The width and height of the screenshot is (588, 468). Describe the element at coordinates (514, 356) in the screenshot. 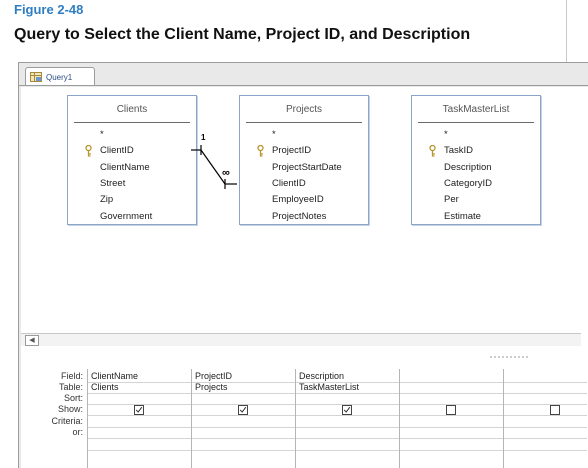

I see `pane-splitter-handle` at that location.